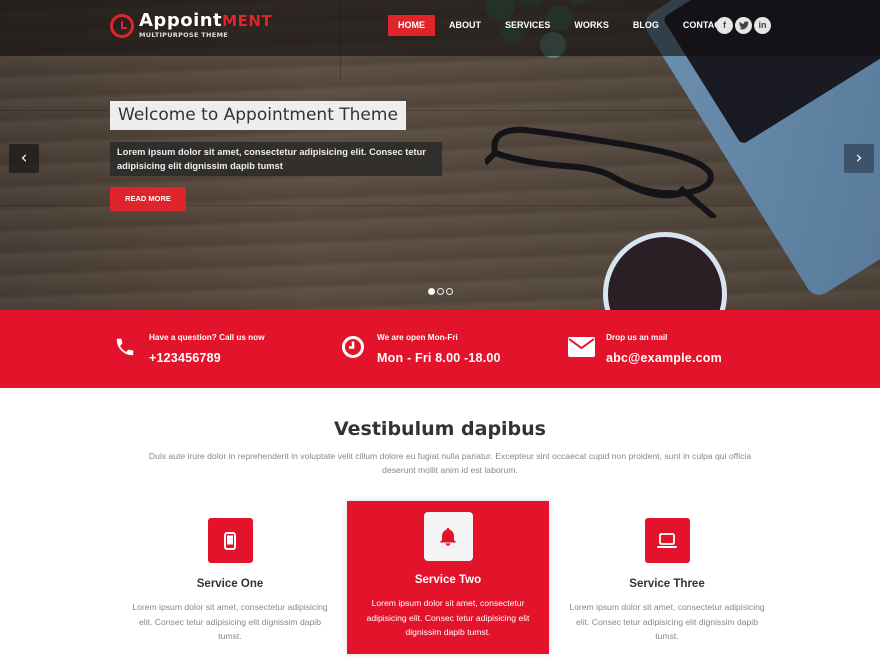 This screenshot has width=880, height=660. I want to click on clock-logo-icon, so click(122, 25).